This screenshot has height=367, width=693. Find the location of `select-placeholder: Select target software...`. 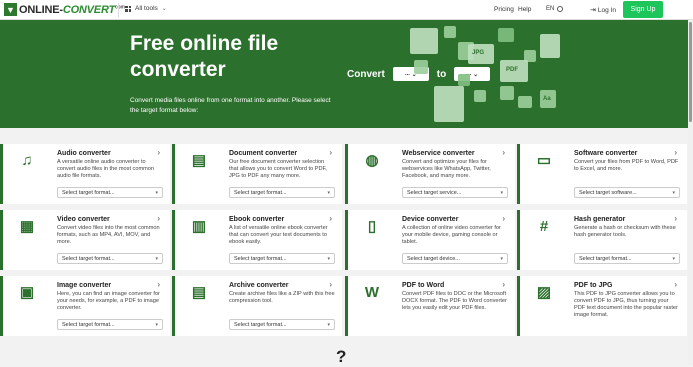

select-placeholder: Select target software... is located at coordinates (608, 192).